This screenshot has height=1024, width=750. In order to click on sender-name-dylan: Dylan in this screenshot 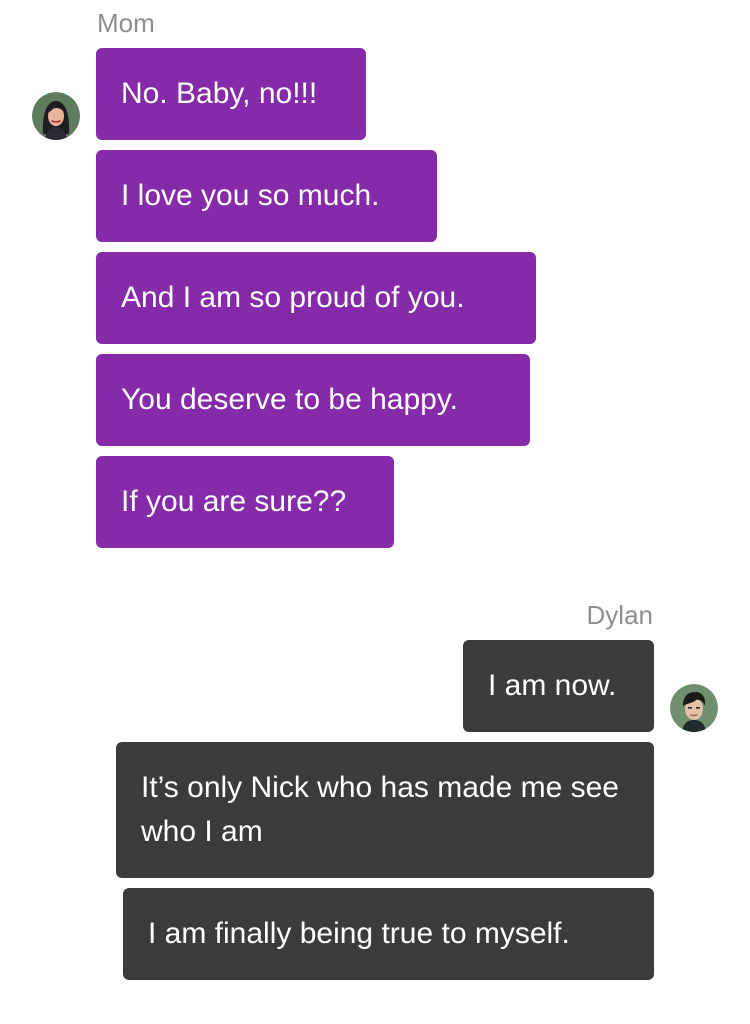, I will do `click(619, 615)`.